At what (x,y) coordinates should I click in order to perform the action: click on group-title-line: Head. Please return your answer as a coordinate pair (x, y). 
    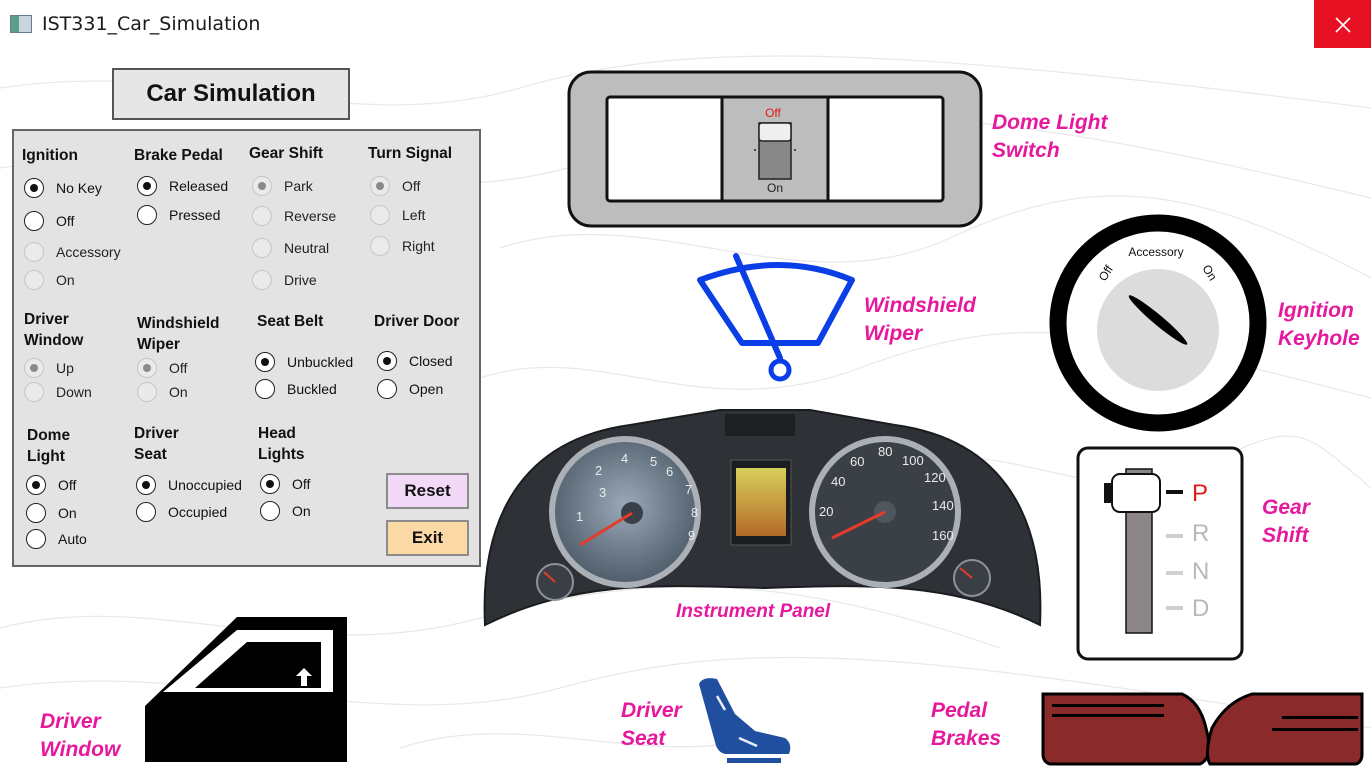
    Looking at the image, I should click on (277, 433).